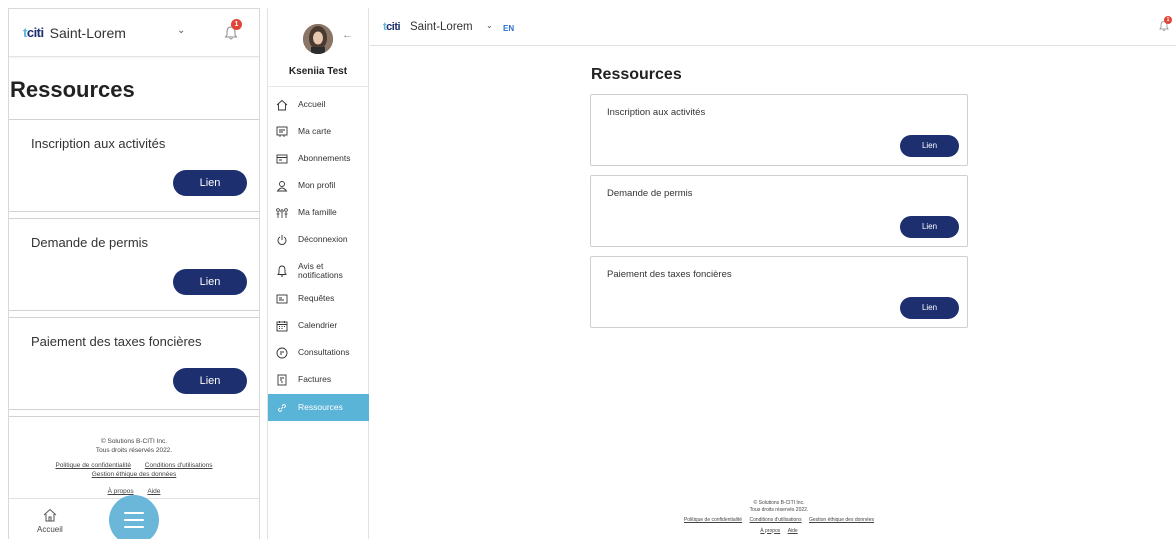  What do you see at coordinates (318, 86) in the screenshot?
I see `divider` at bounding box center [318, 86].